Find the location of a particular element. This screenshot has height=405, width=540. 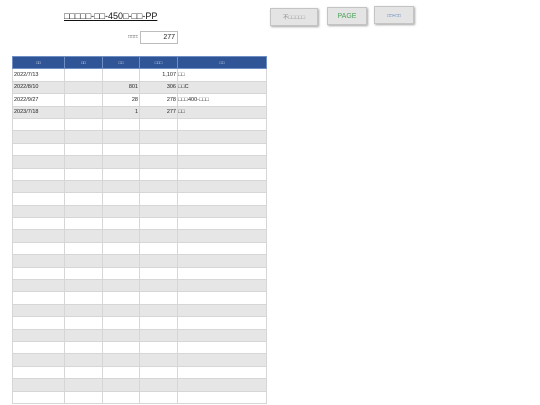

table-cell: 2022/8/10 is located at coordinates (38, 87).